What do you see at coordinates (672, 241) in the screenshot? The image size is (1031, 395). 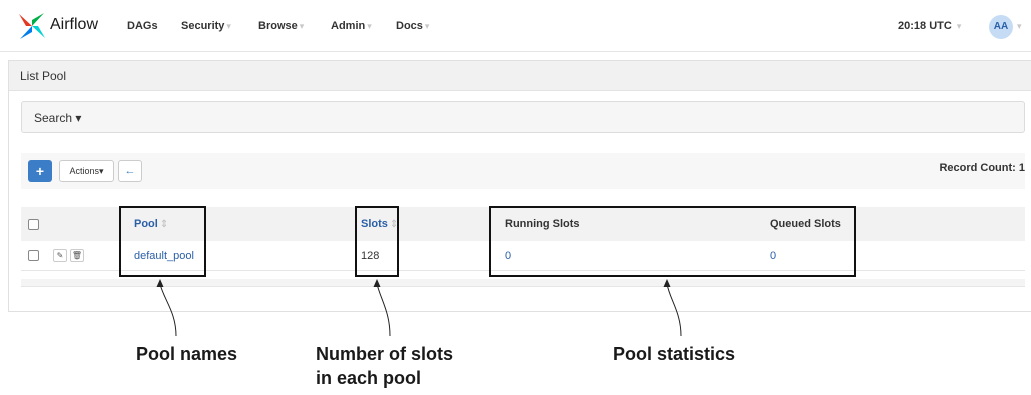 I see `highlight-statistics-columns` at bounding box center [672, 241].